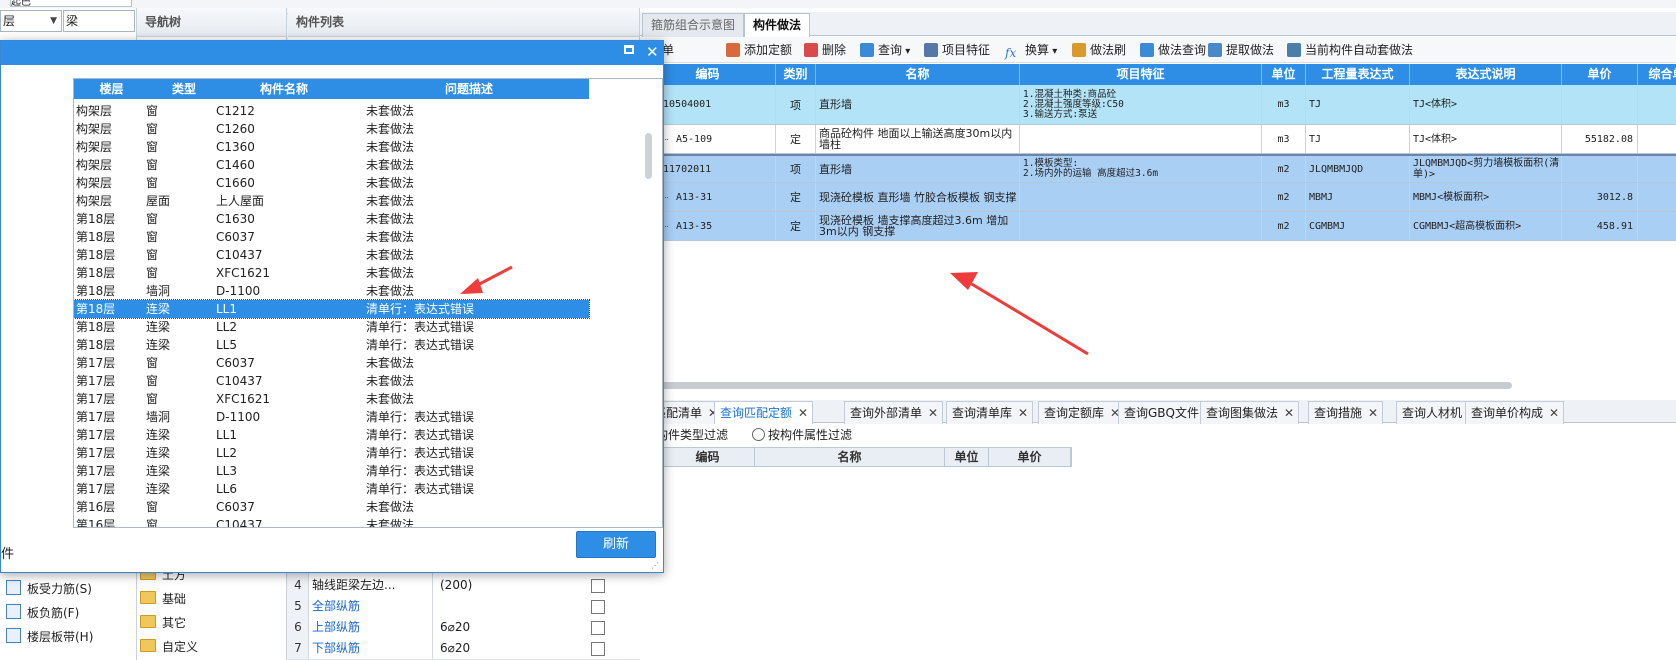 This screenshot has width=1676, height=660. I want to click on dialog-row: 第18层 窗 XFC1621 未套做法, so click(331, 273).